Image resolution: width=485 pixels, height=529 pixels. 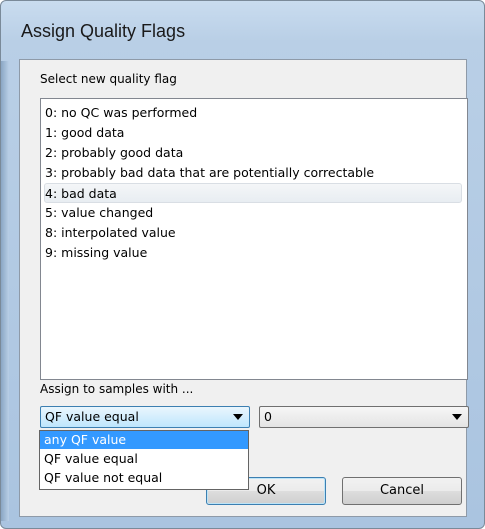 What do you see at coordinates (103, 31) in the screenshot?
I see `window-title: Assign Quality Flags` at bounding box center [103, 31].